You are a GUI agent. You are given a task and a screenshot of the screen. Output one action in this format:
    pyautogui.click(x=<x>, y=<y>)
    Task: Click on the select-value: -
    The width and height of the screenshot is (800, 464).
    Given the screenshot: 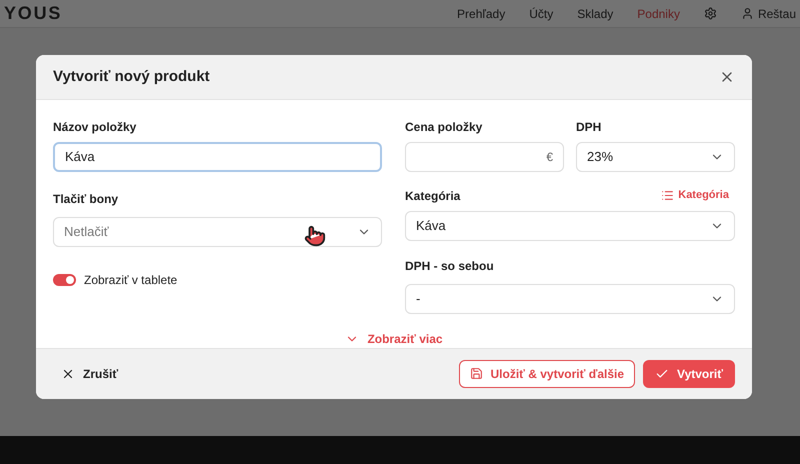 What is the action you would take?
    pyautogui.click(x=418, y=299)
    